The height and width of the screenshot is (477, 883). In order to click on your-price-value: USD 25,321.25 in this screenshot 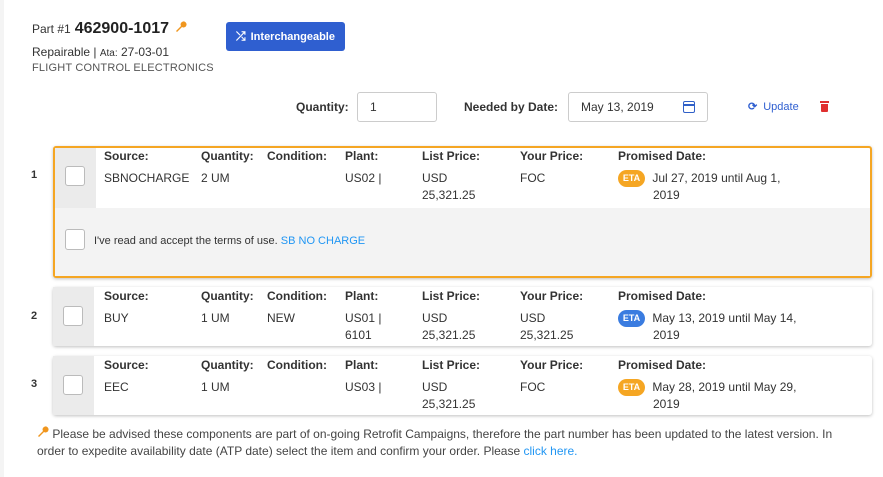, I will do `click(547, 326)`.